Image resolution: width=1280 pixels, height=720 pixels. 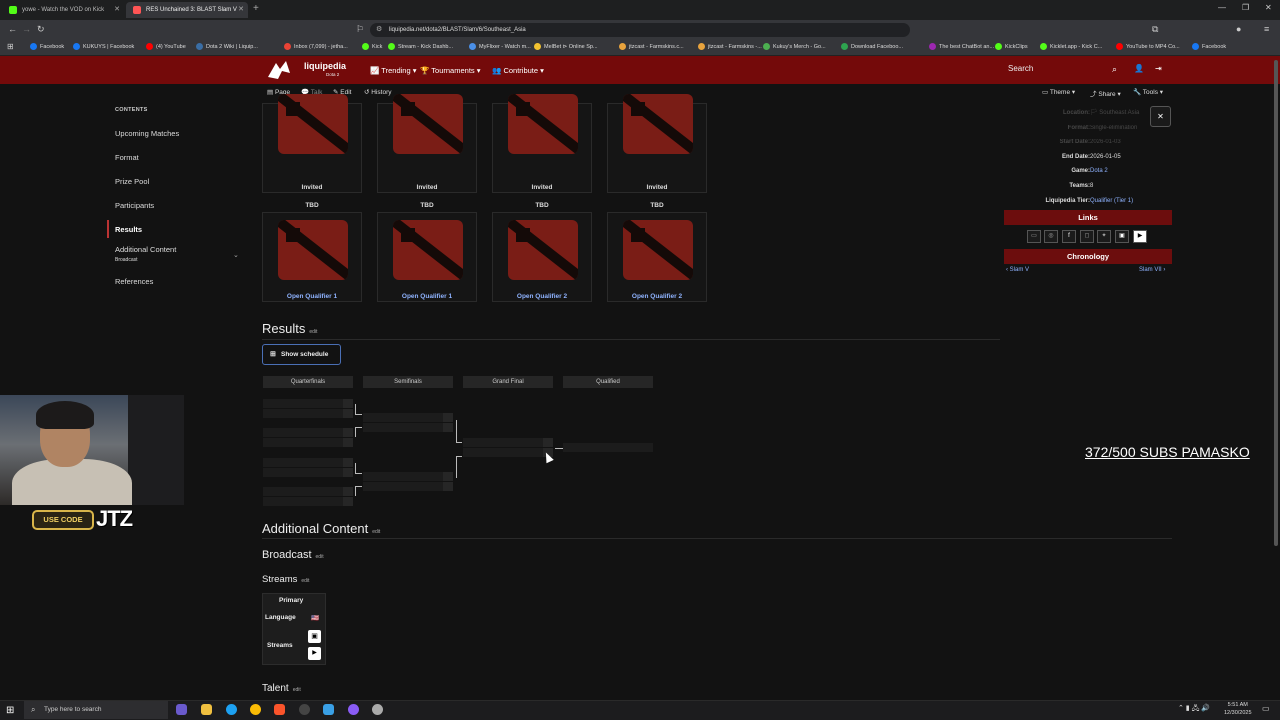 What do you see at coordinates (96, 710) in the screenshot?
I see `taskbar-search-input: ⌕ Type here to search` at bounding box center [96, 710].